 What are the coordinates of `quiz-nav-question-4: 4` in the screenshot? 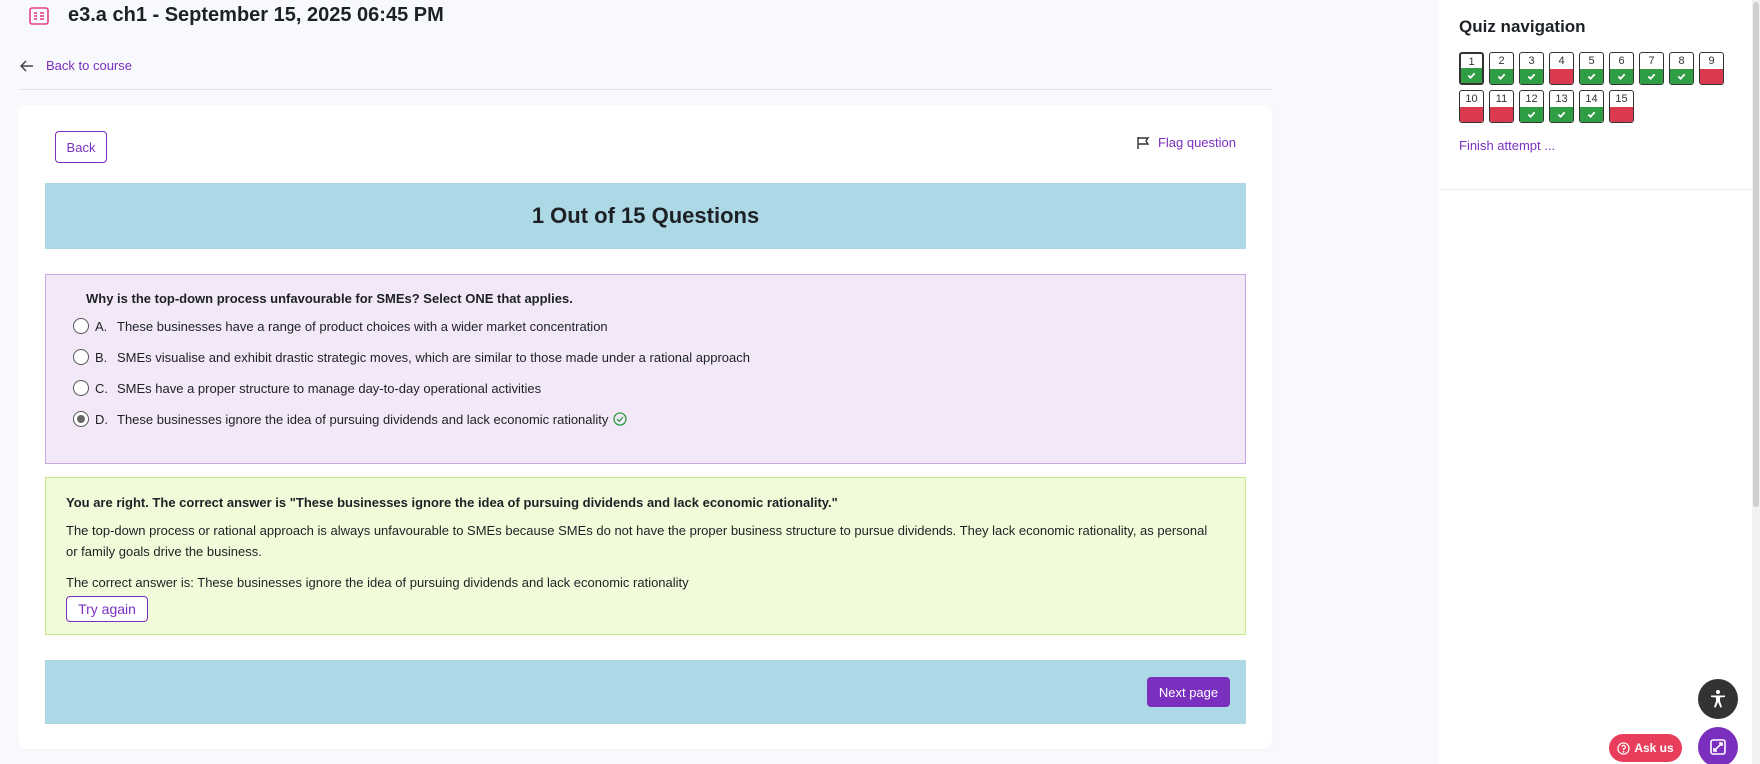 It's located at (1561, 68).